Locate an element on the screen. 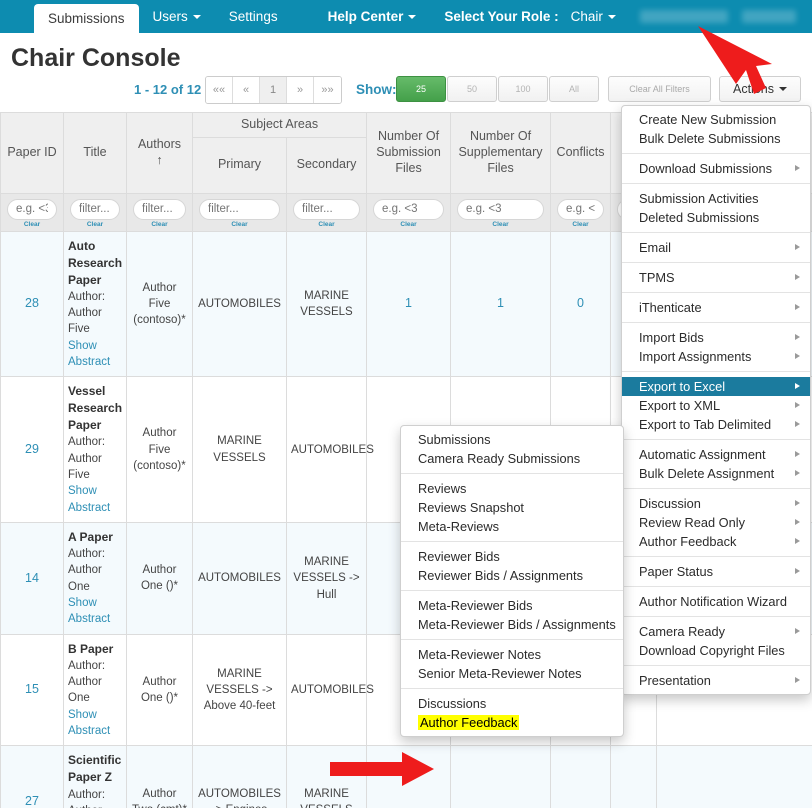  export-item-senior-meta-reviewer-notes: Senior Meta-Reviewer Notes is located at coordinates (512, 673).